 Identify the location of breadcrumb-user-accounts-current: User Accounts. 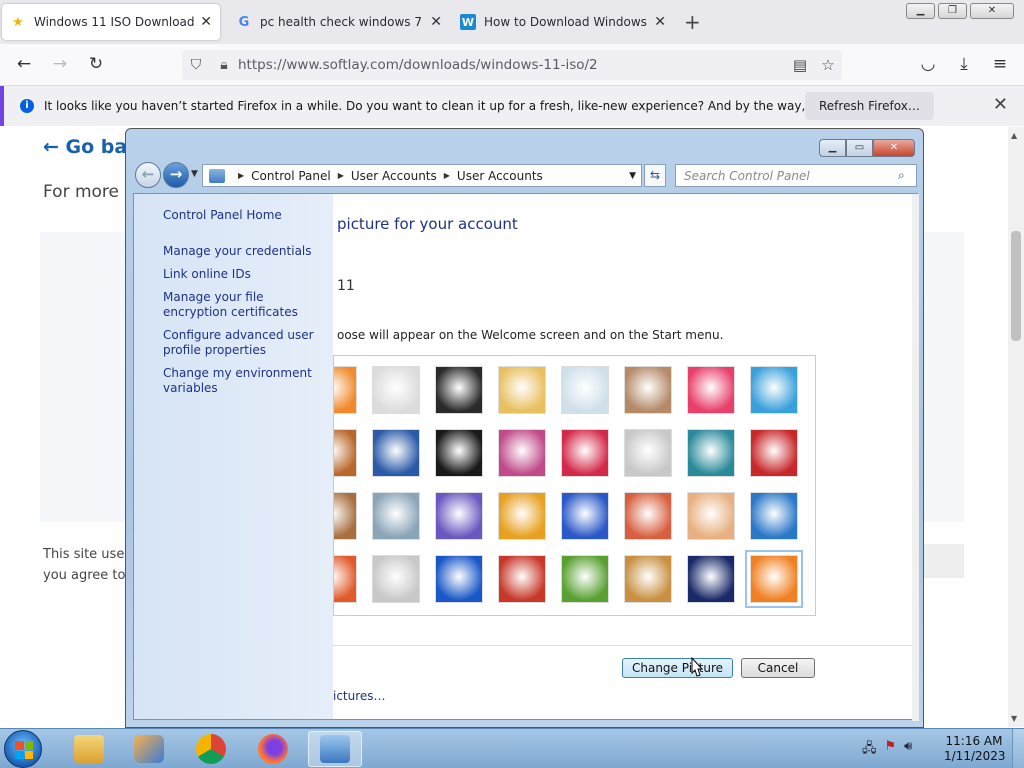
(500, 176).